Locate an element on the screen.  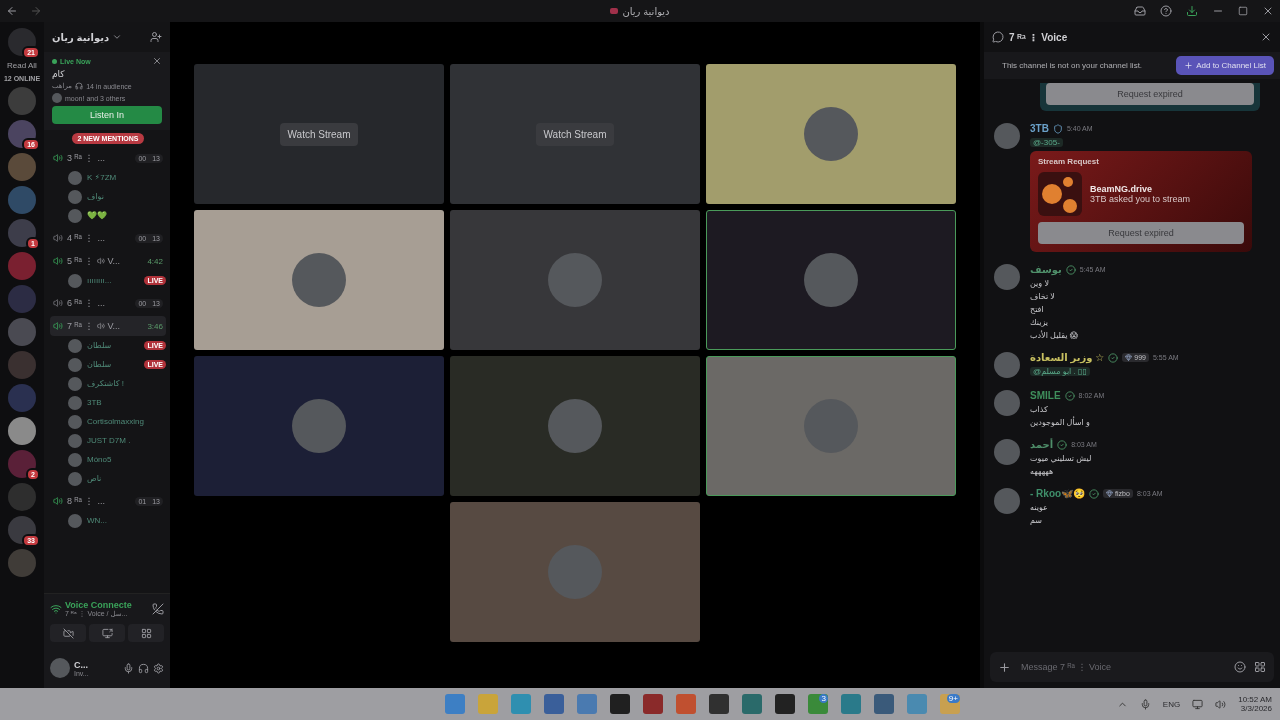
author-name: 3TB is located at coordinates (1039, 128).